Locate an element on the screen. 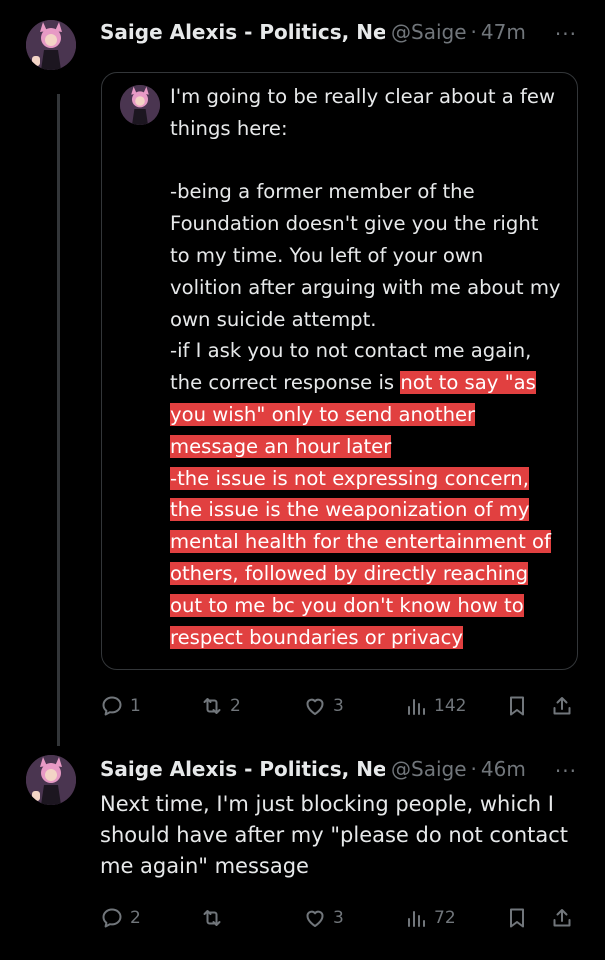 The width and height of the screenshot is (605, 960). tweet-header: Saige Alexis - Politics, Ne @Saige · 47m is located at coordinates (313, 32).